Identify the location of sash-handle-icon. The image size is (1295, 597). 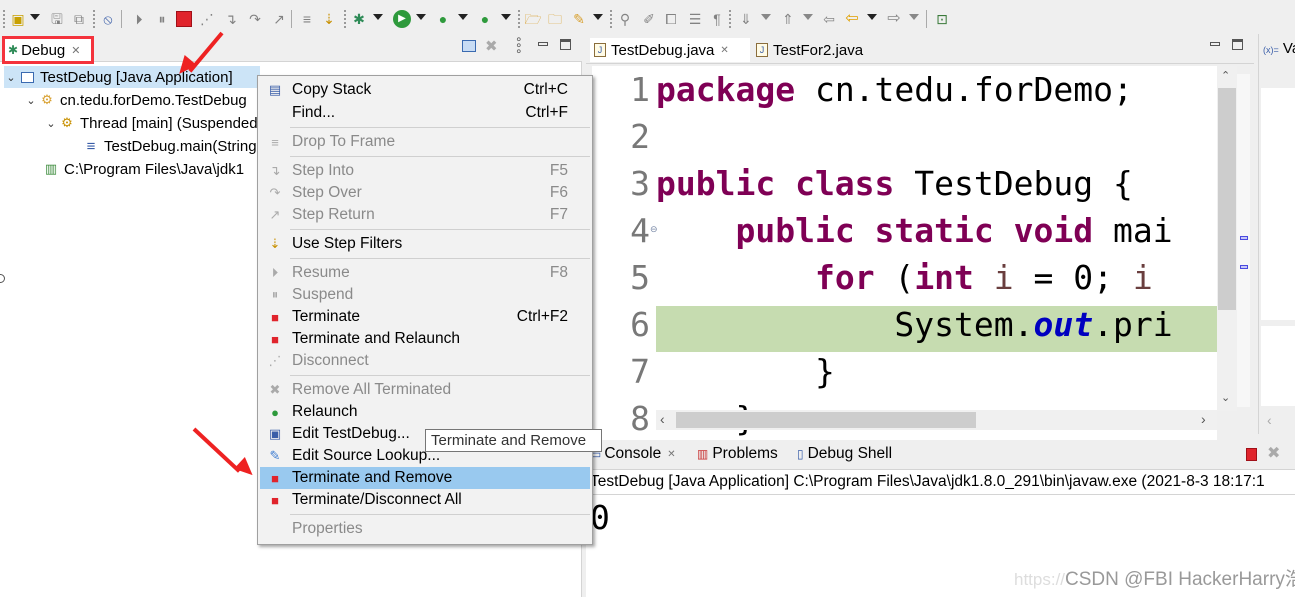
(2, 278).